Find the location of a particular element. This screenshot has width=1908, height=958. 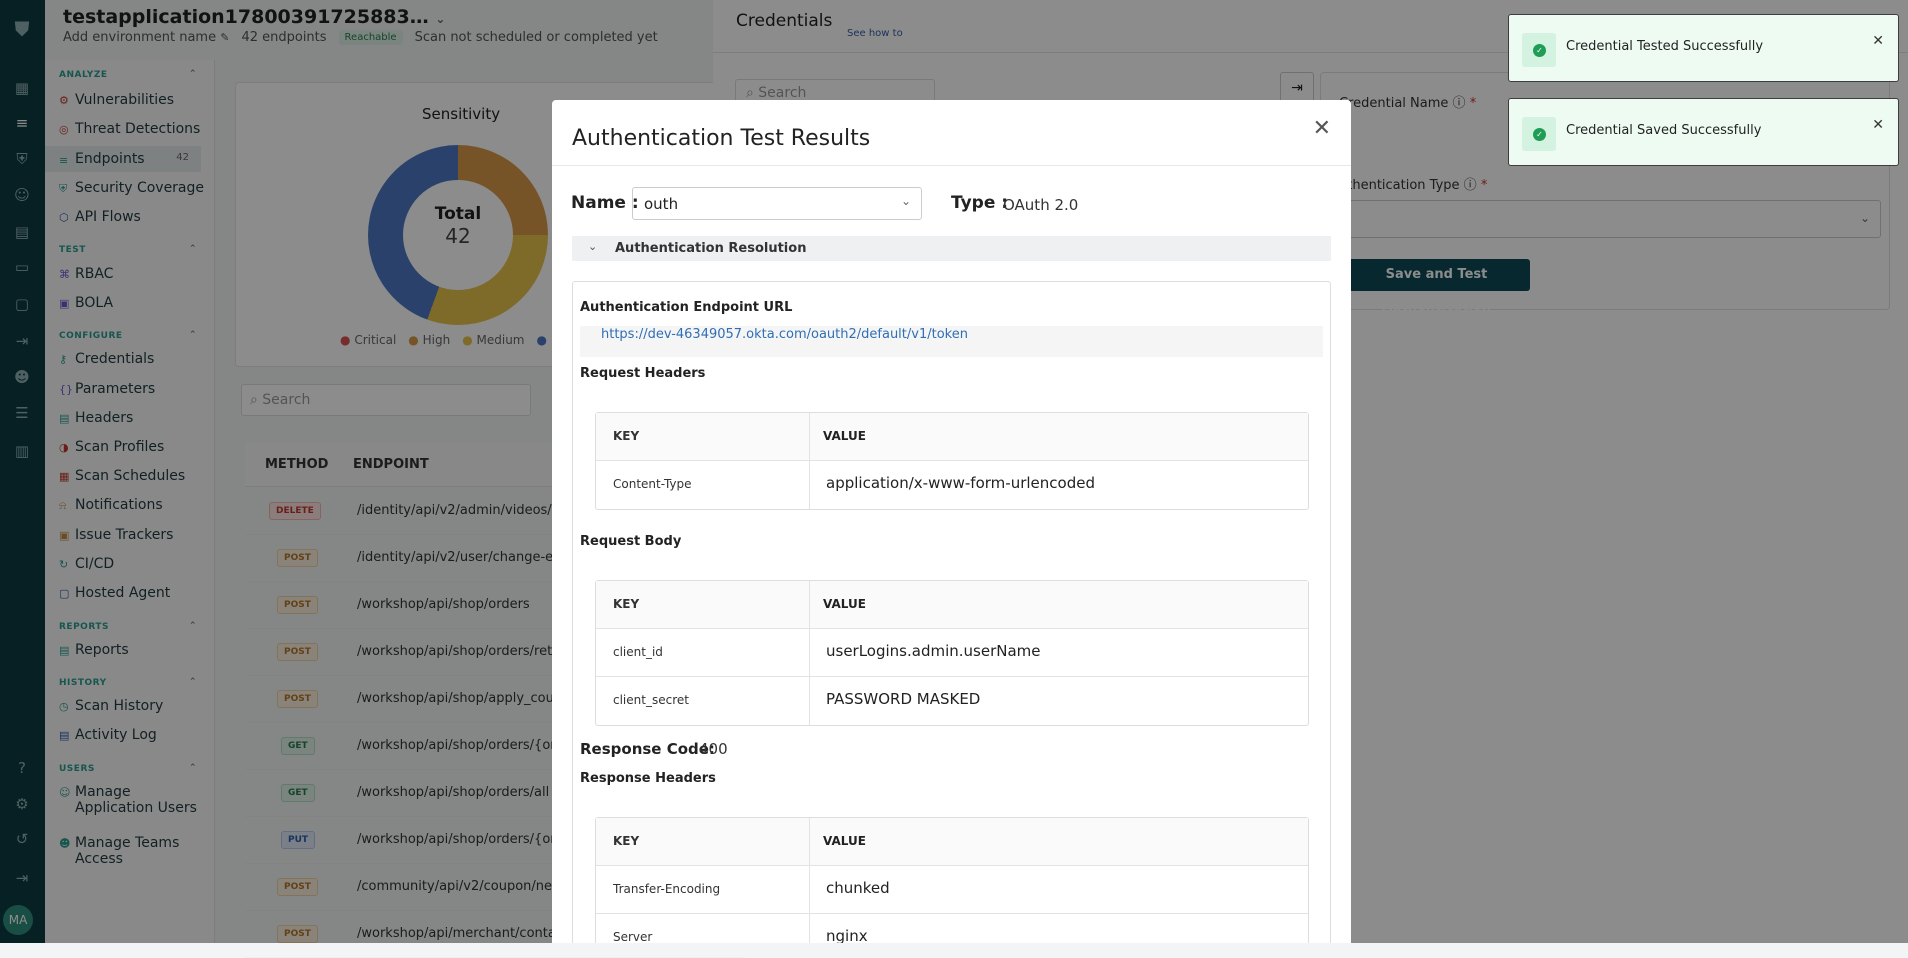

request-body-label: Request Body is located at coordinates (631, 541).